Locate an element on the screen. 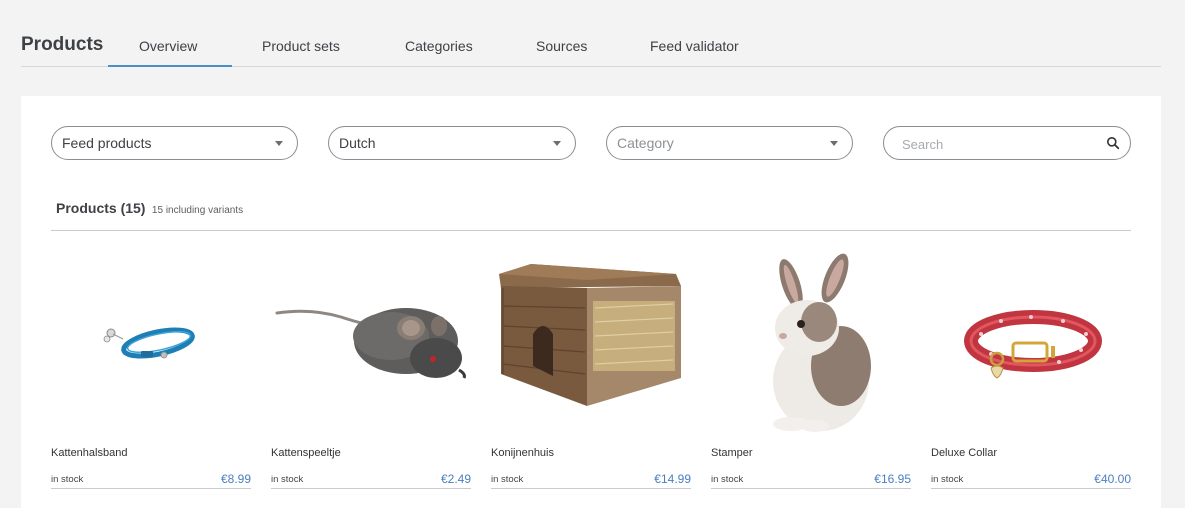 The height and width of the screenshot is (508, 1185). product-image-rabbit-house is located at coordinates (591, 341).